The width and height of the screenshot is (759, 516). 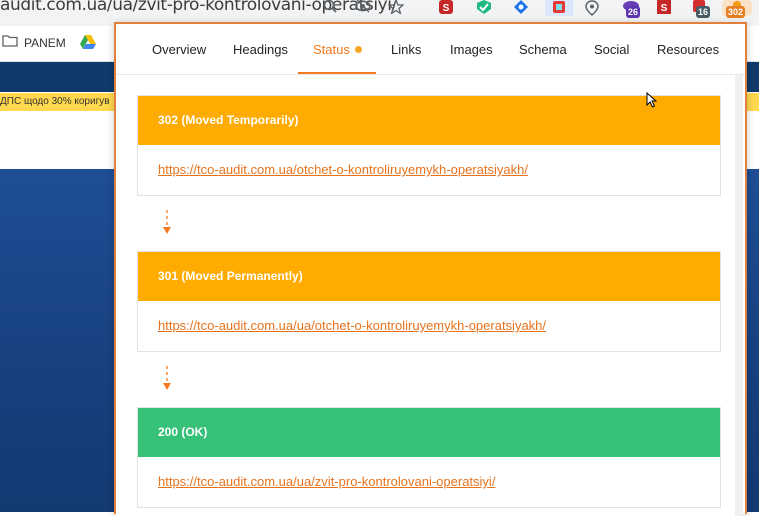 I want to click on tab-overview: Overview, so click(x=179, y=49).